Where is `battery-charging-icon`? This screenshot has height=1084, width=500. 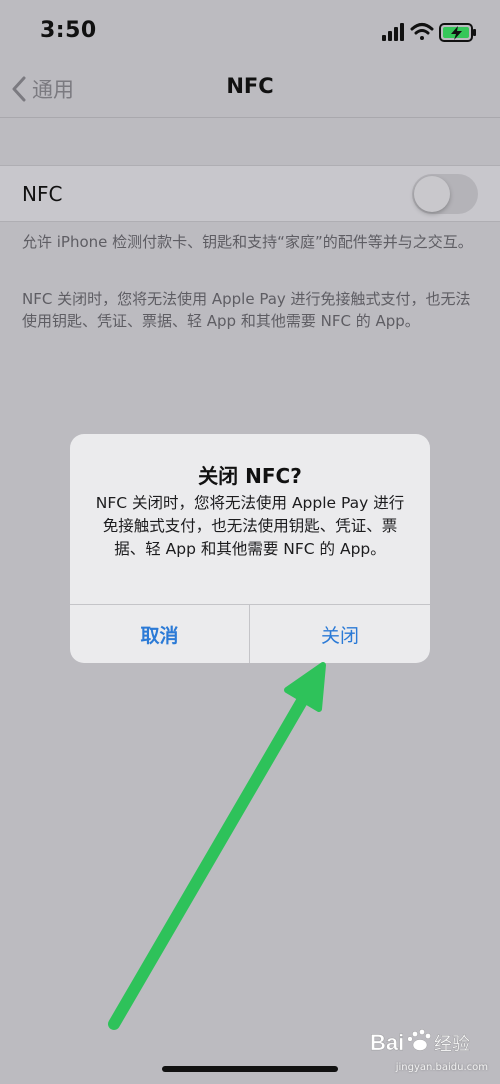 battery-charging-icon is located at coordinates (457, 32).